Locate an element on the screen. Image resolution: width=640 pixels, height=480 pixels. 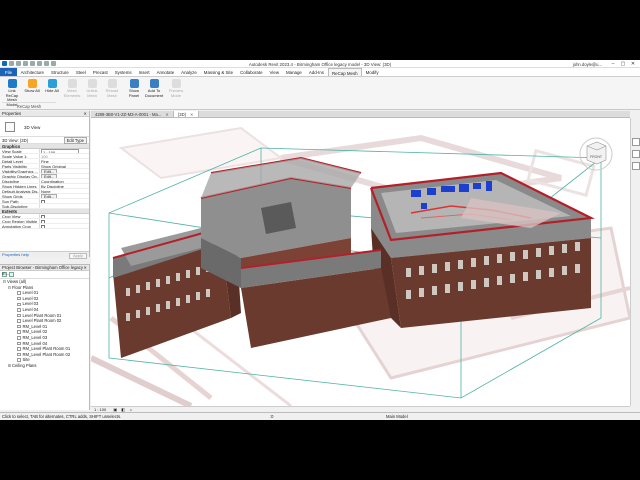
window-controls: – ▢ ✕ is located at coordinates (623, 64).